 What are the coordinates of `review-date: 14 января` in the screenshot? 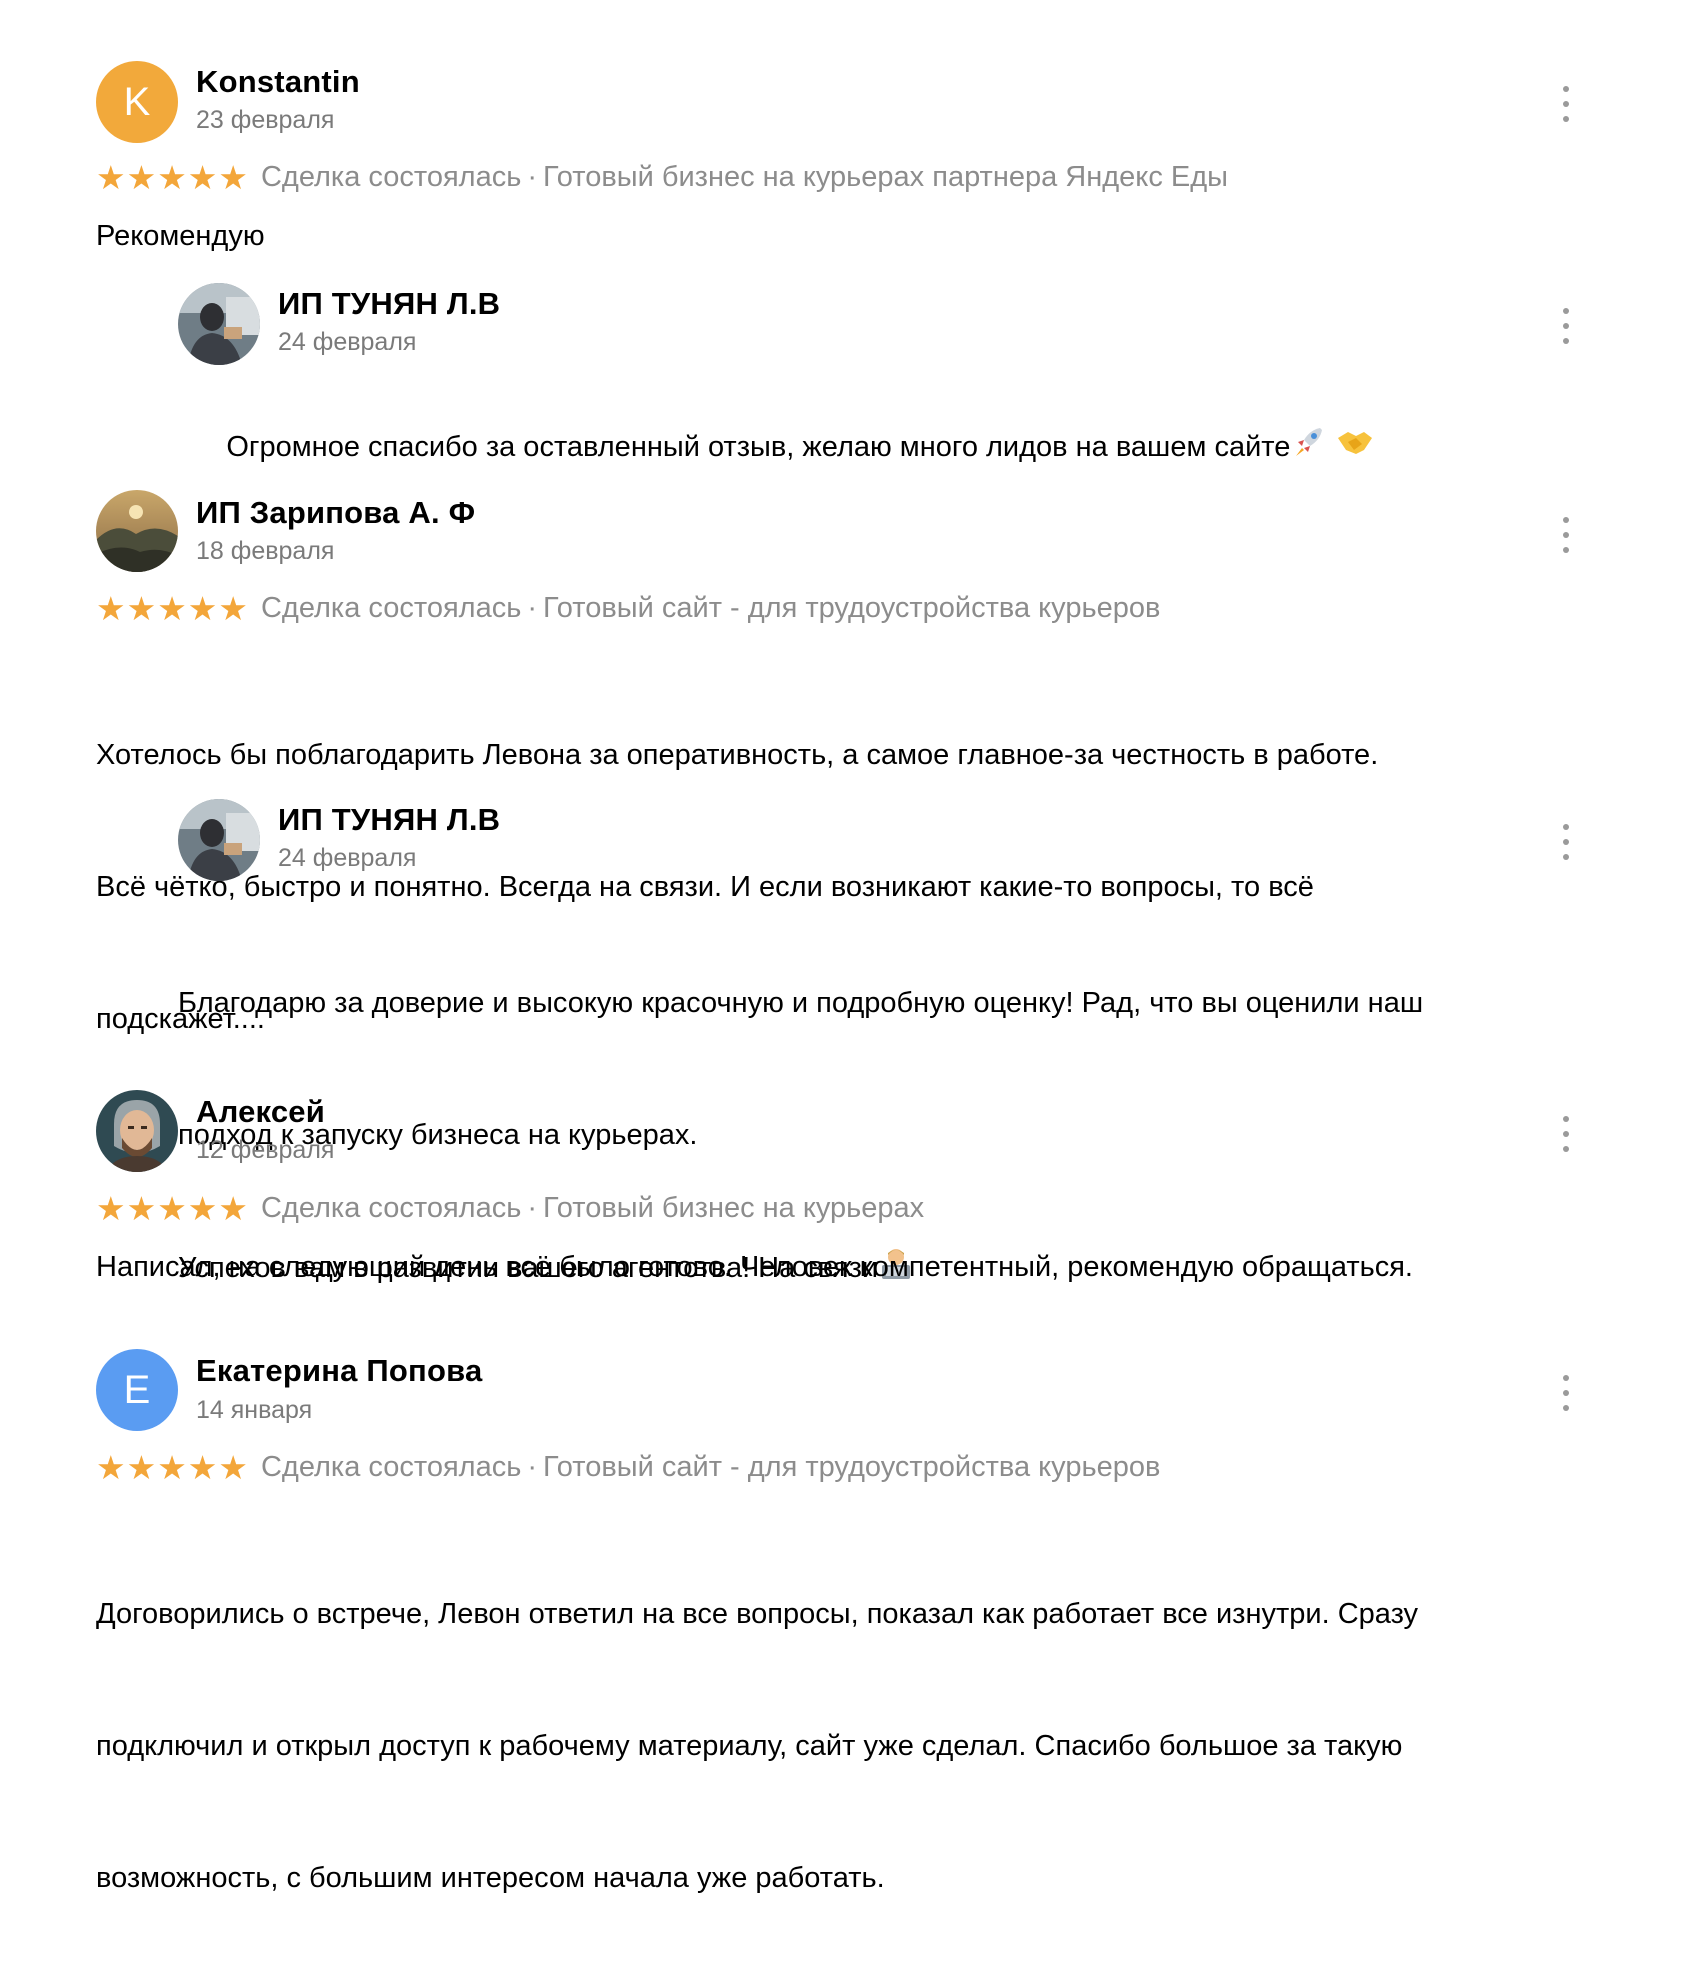 It's located at (254, 1410).